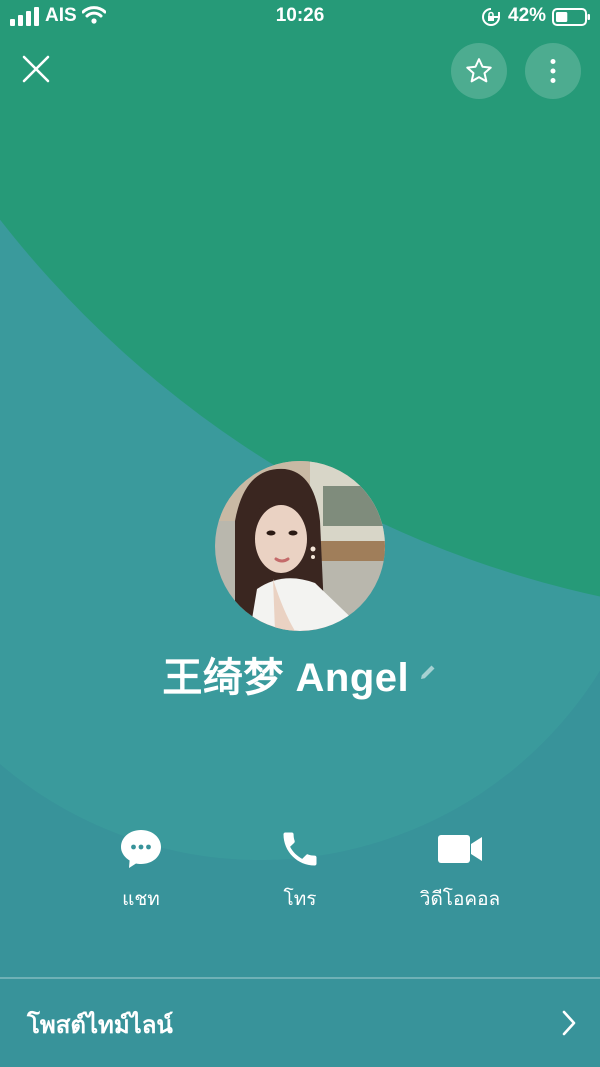 Image resolution: width=600 pixels, height=1067 pixels. I want to click on timeline-posts-row: โพสต์ไทม์ไลน์, so click(300, 1023).